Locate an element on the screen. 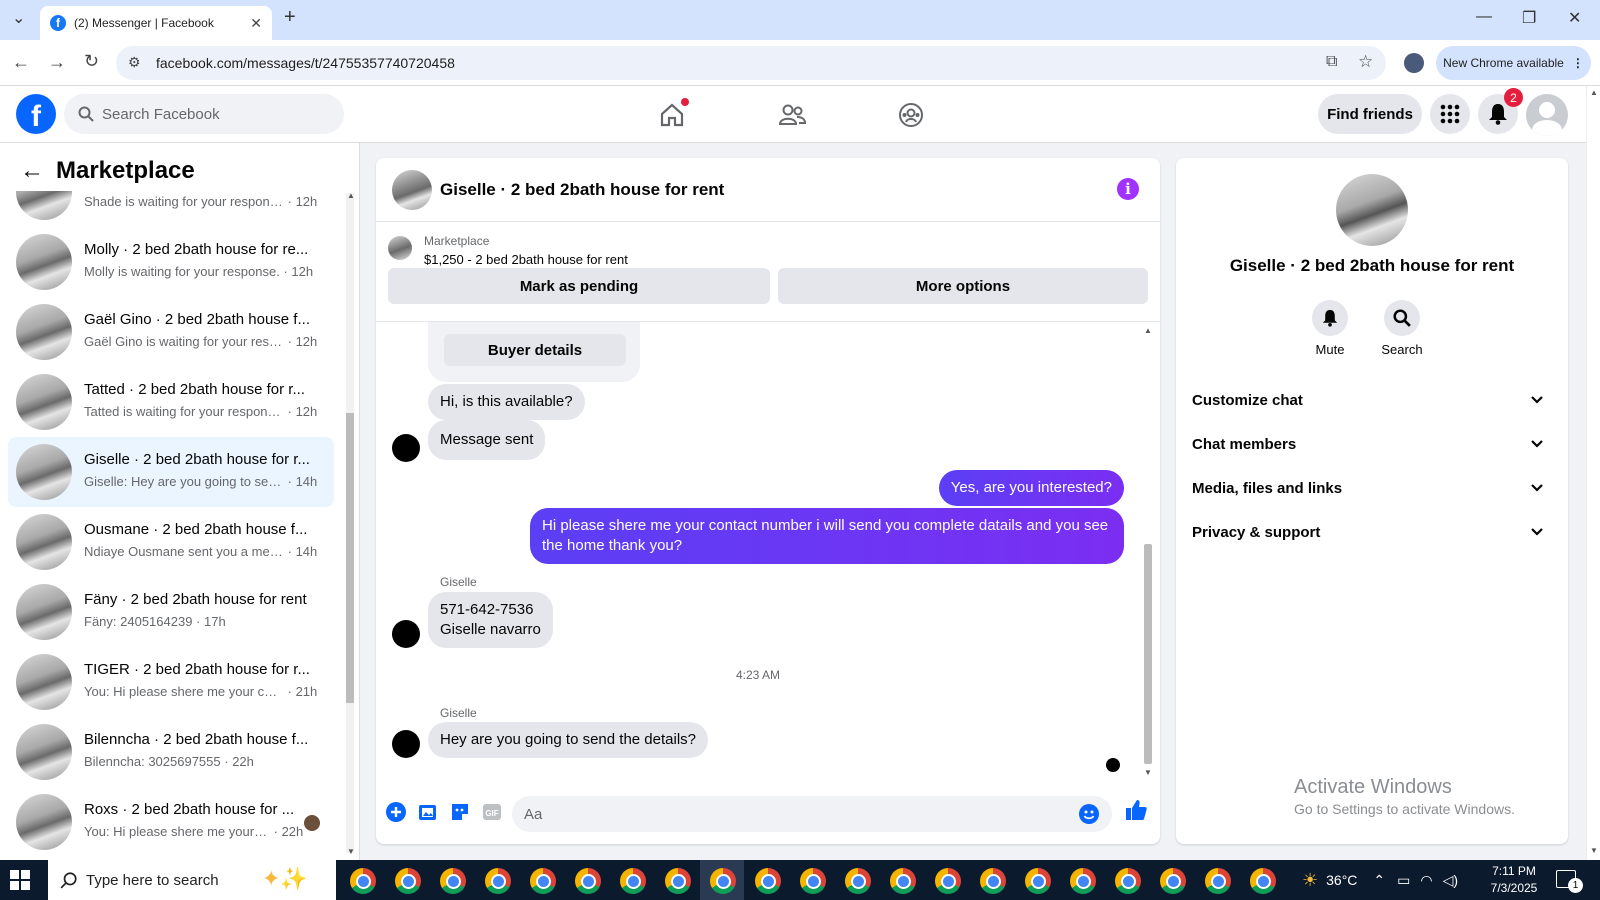 This screenshot has width=1600, height=900. bookmark-star-icon: ☆ is located at coordinates (1365, 62).